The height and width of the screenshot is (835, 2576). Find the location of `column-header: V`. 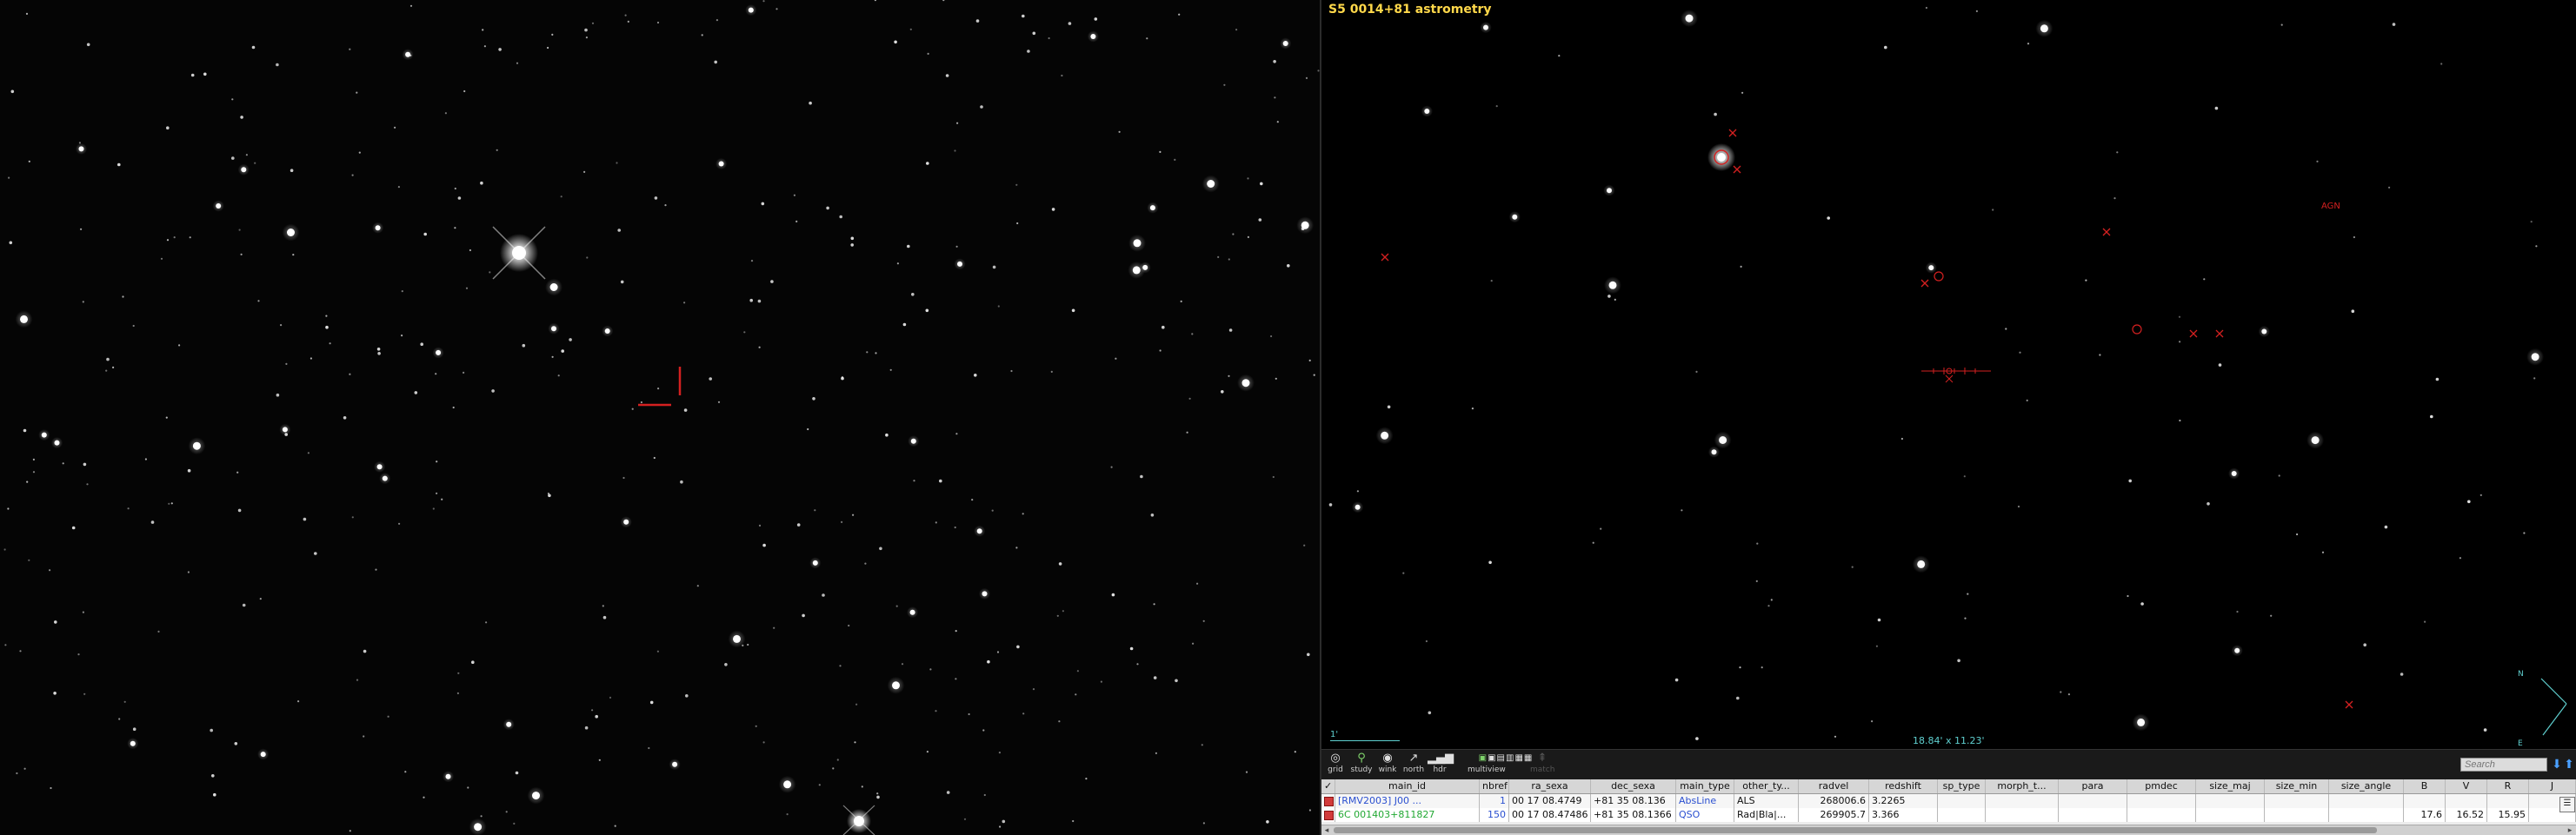

column-header: V is located at coordinates (2466, 786).